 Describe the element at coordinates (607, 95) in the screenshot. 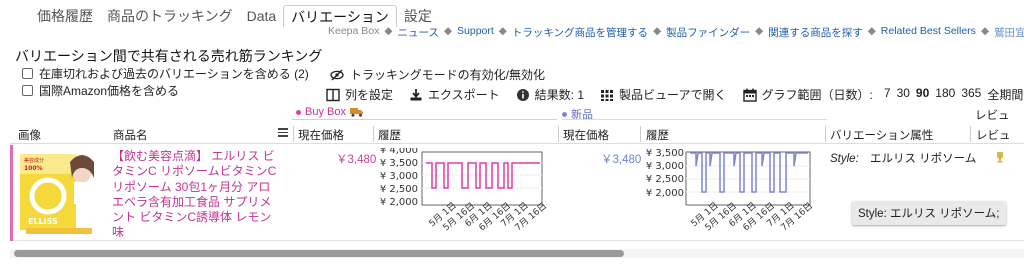

I see `grid-icon` at that location.